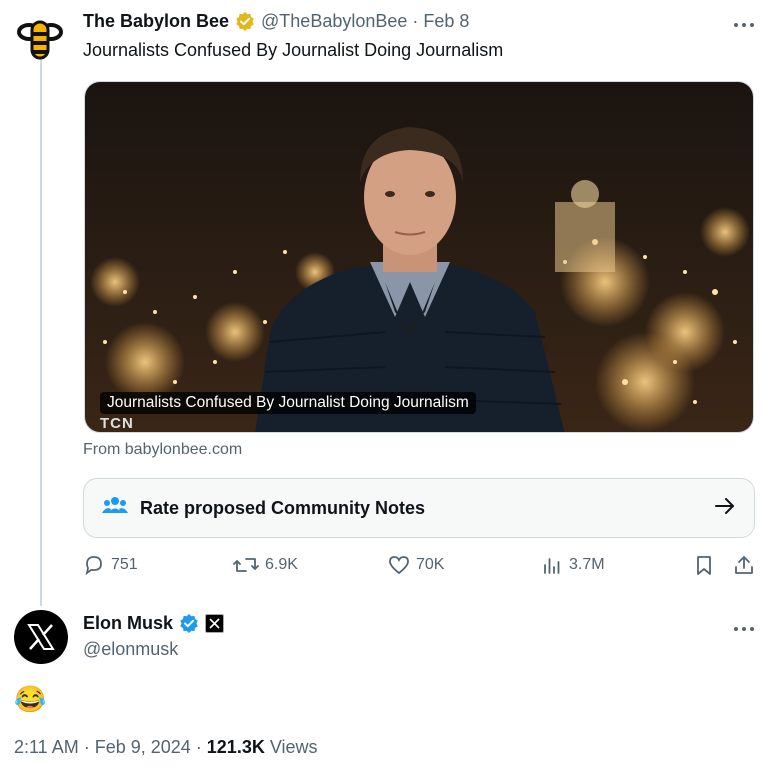  Describe the element at coordinates (283, 507) in the screenshot. I see `community-notes-label: Rate proposed Community Notes` at that location.